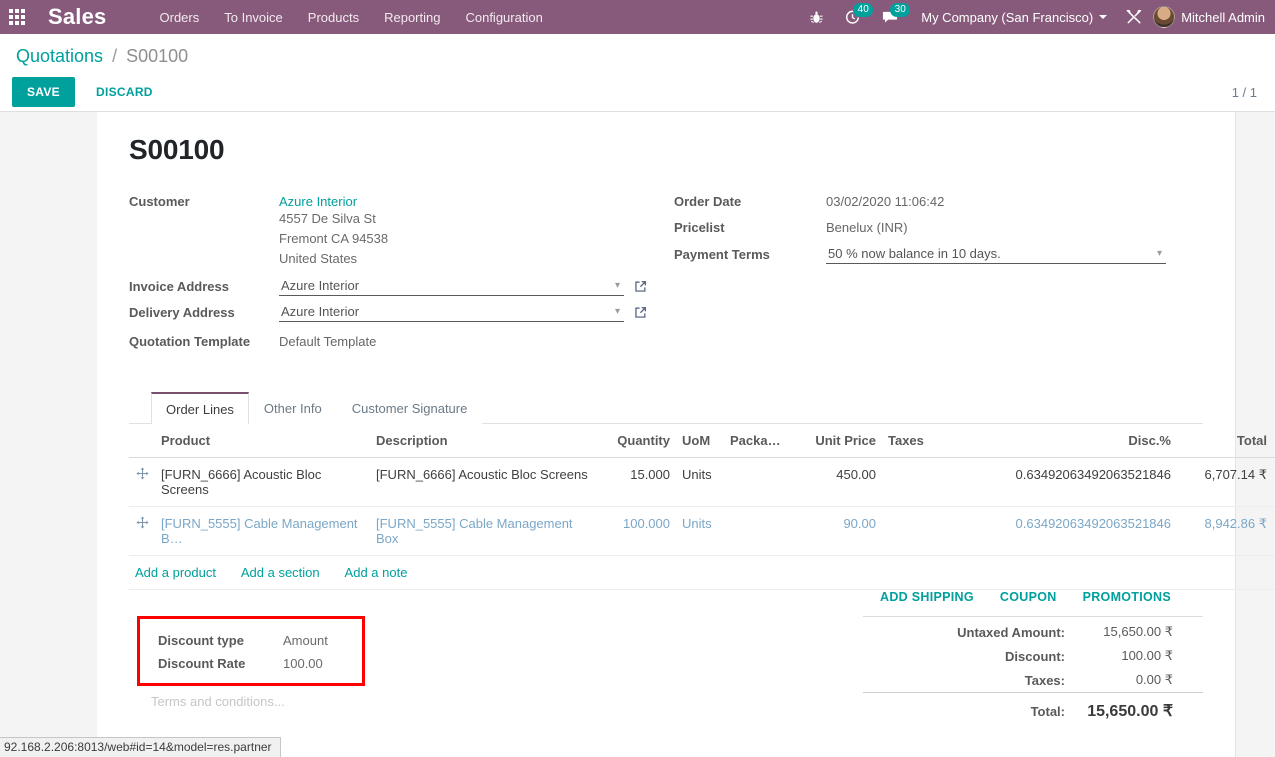 The width and height of the screenshot is (1275, 757). What do you see at coordinates (412, 17) in the screenshot?
I see `menu-reporting: Reporting` at bounding box center [412, 17].